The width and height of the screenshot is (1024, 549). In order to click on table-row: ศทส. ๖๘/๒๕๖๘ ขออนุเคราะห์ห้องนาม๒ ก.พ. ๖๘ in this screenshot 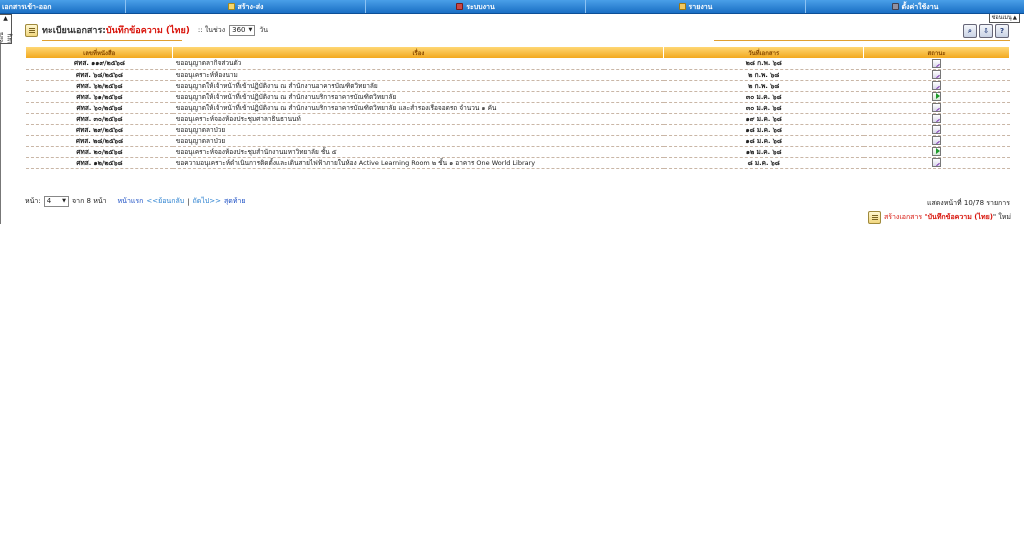, I will do `click(518, 75)`.